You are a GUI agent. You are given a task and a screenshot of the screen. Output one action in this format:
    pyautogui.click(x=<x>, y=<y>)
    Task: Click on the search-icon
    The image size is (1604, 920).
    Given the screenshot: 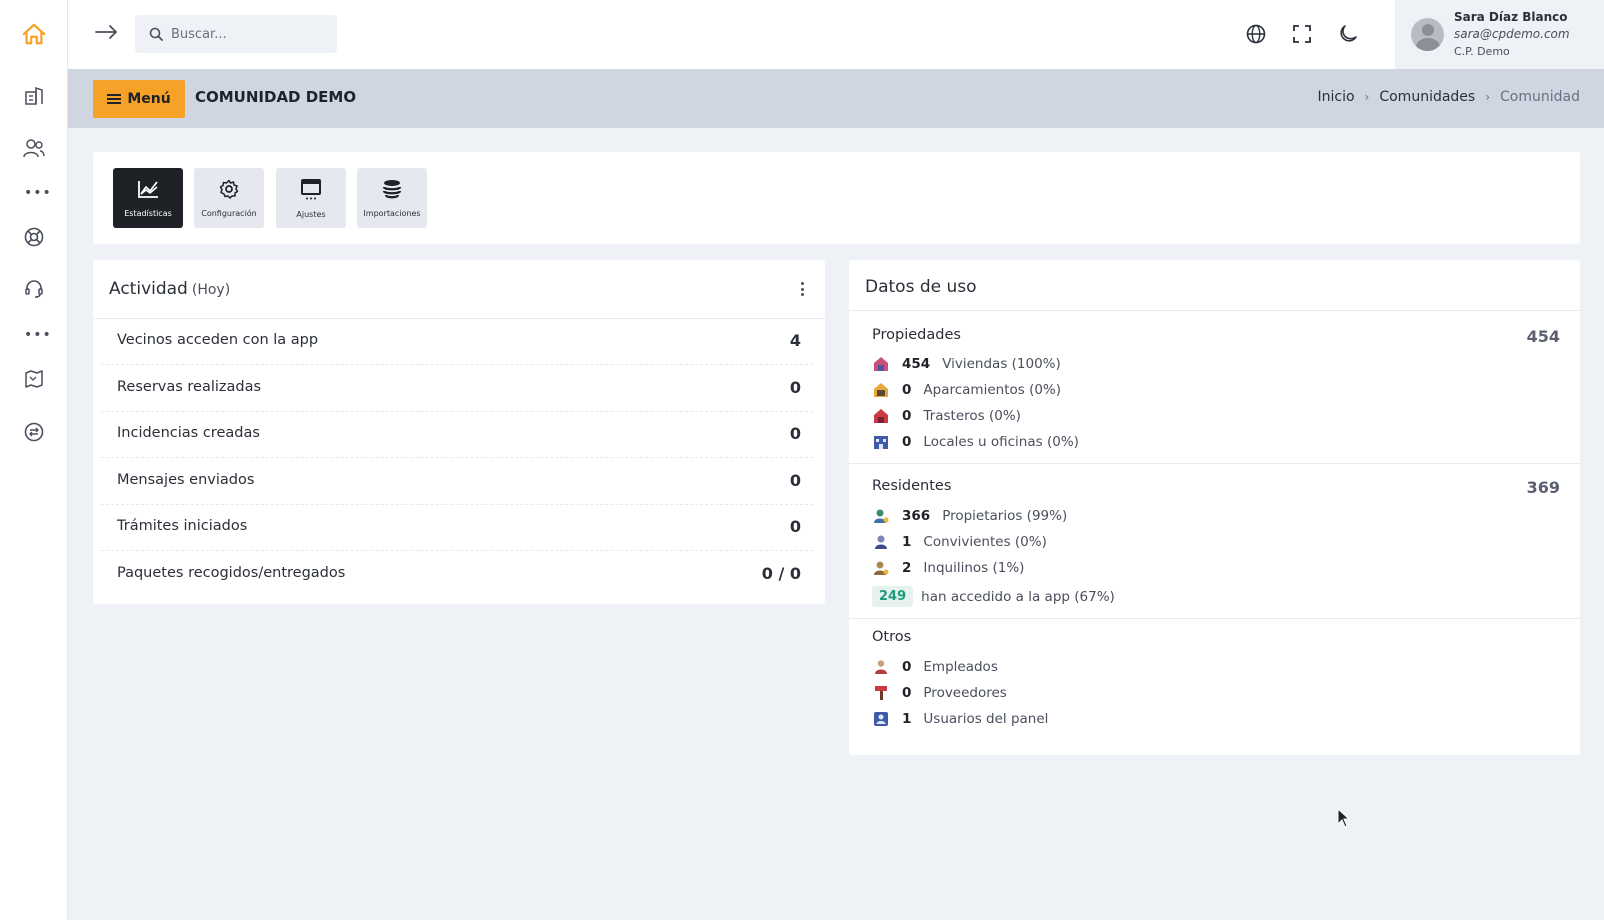 What is the action you would take?
    pyautogui.click(x=156, y=34)
    